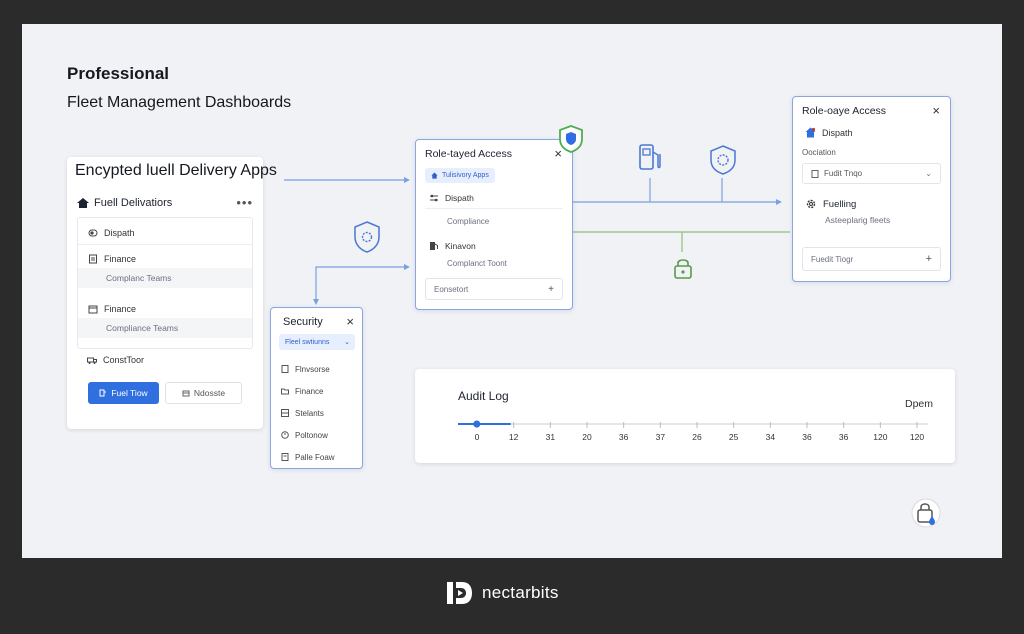 The height and width of the screenshot is (634, 1024). What do you see at coordinates (550, 437) in the screenshot?
I see `timeline-tick-label: 31` at bounding box center [550, 437].